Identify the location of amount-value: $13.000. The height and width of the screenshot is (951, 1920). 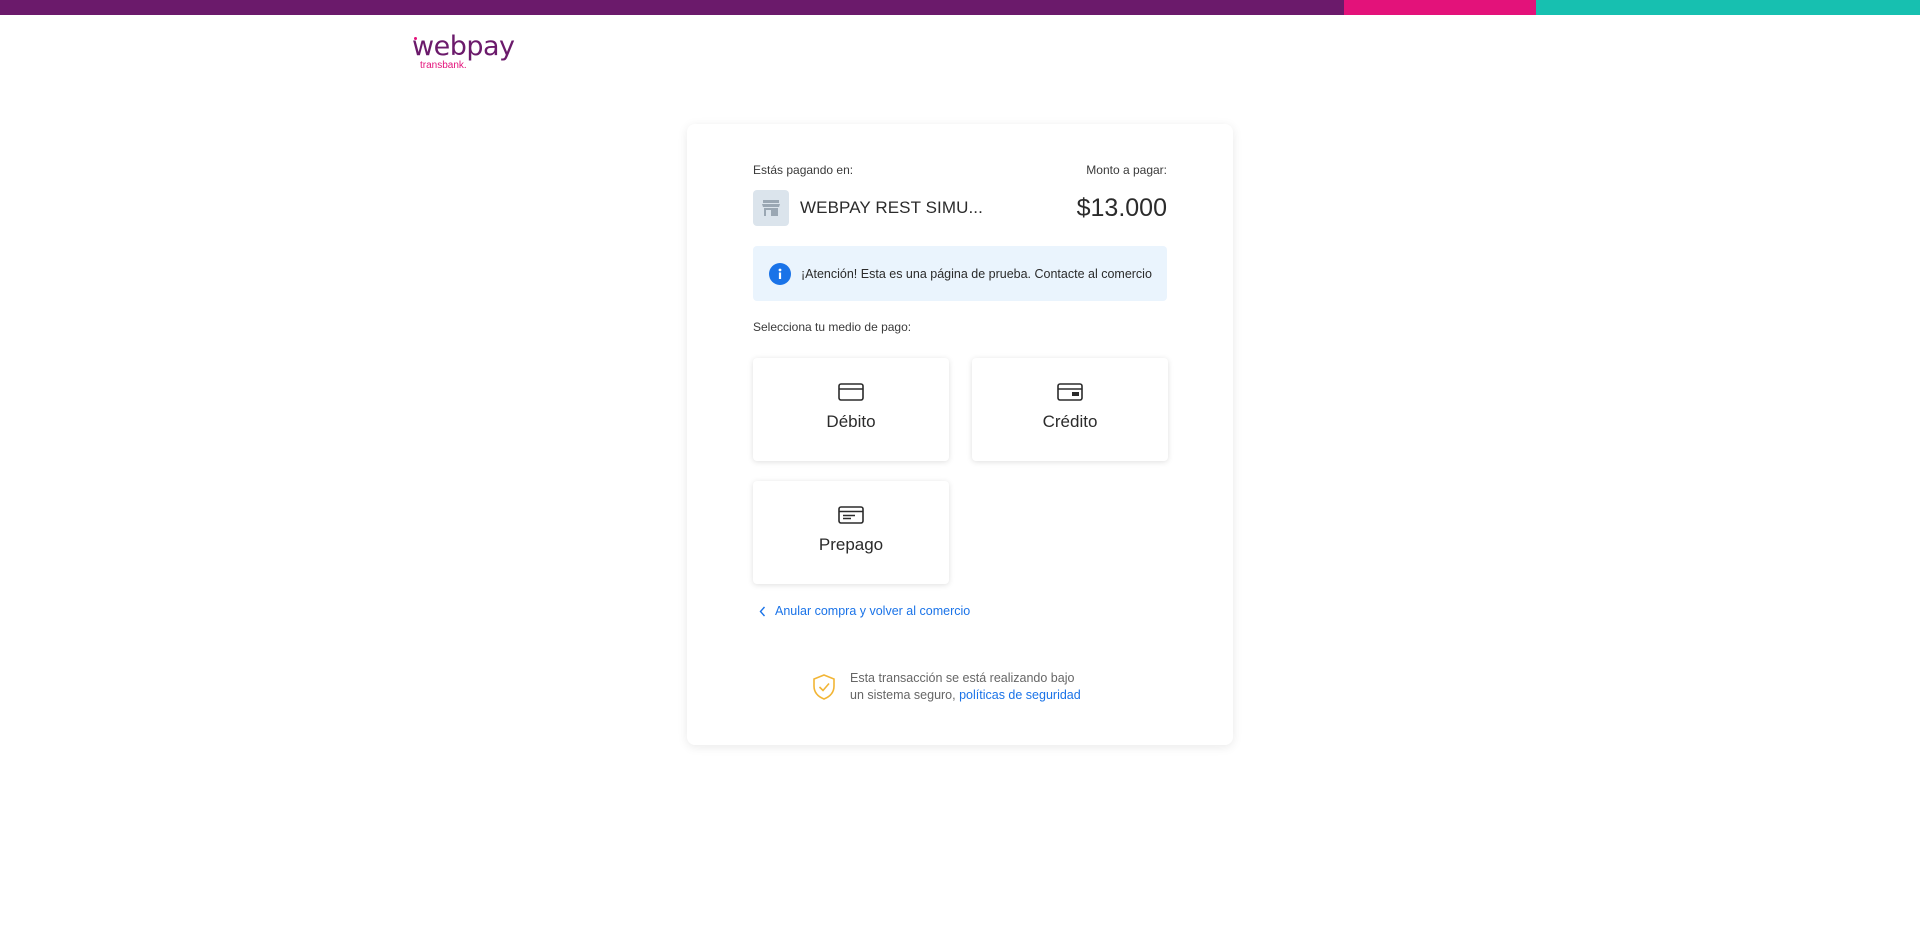
(1121, 207).